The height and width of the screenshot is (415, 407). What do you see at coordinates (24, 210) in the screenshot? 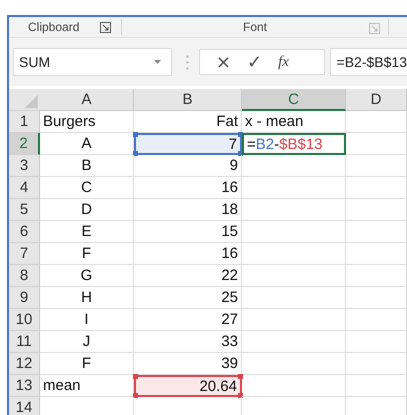
I see `row-header: 5` at bounding box center [24, 210].